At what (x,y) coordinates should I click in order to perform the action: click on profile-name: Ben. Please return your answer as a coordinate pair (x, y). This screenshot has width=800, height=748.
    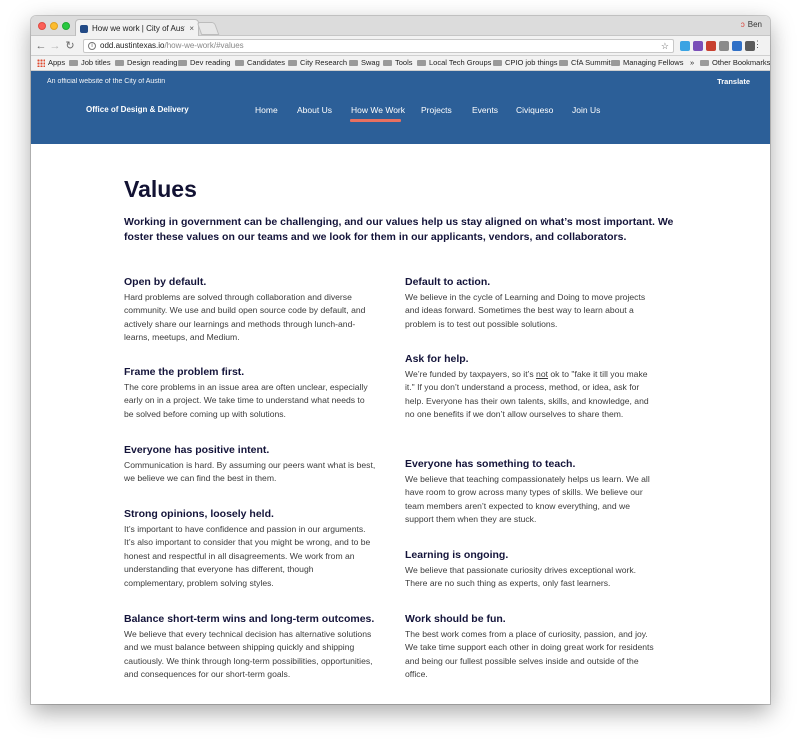
    Looking at the image, I should click on (754, 24).